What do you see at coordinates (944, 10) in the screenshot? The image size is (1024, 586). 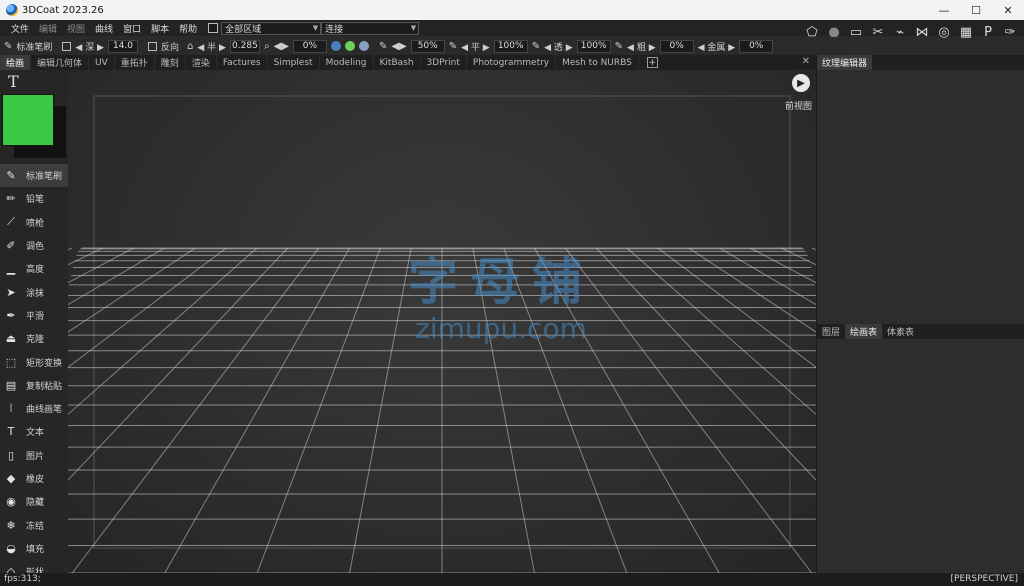 I see `minimize-button: —` at bounding box center [944, 10].